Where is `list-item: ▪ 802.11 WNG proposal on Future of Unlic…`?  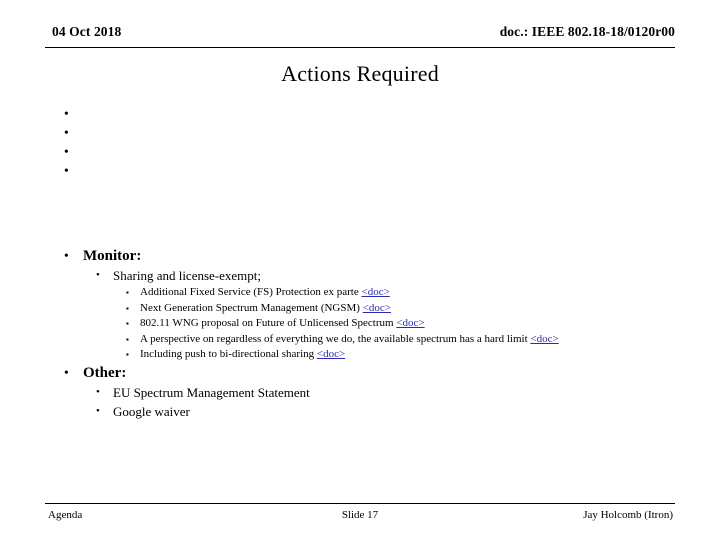 list-item: ▪ 802.11 WNG proposal on Future of Unlic… is located at coordinates (401, 324).